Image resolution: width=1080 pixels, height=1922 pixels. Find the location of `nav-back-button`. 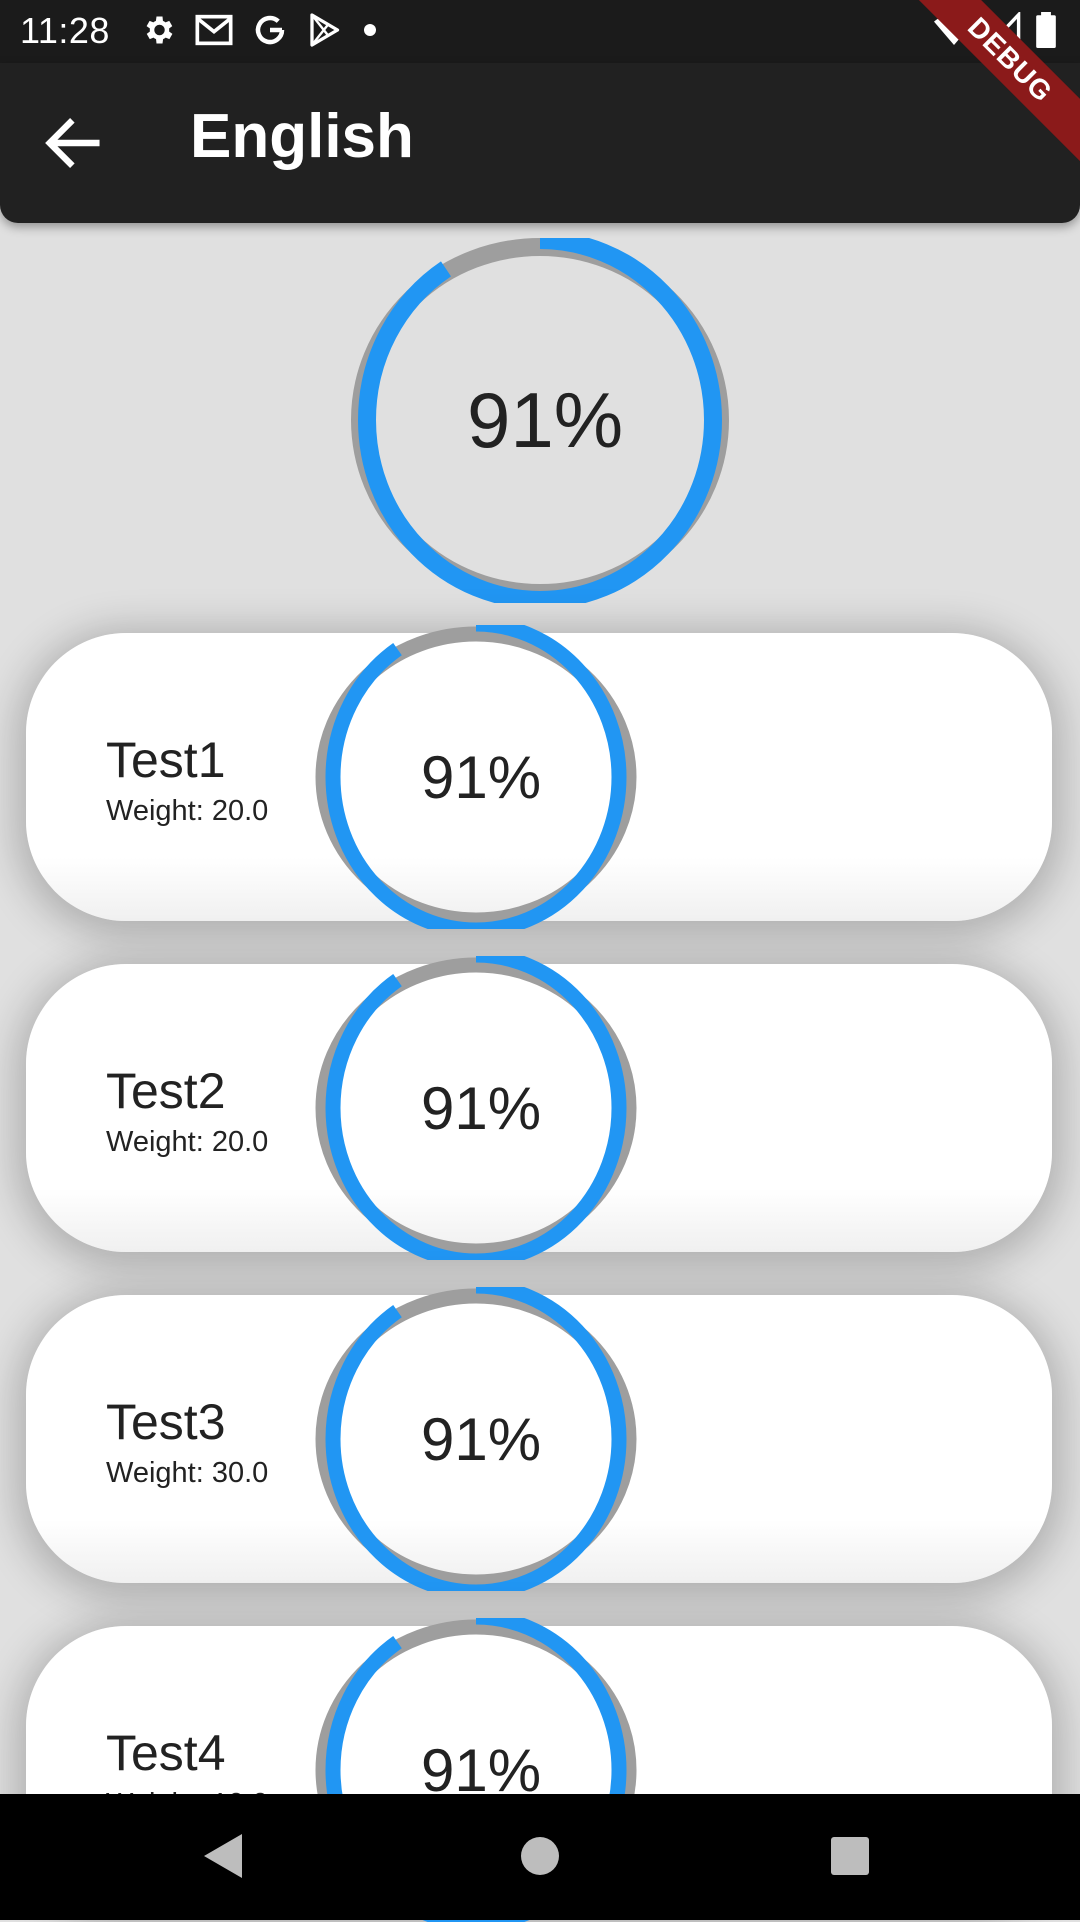

nav-back-button is located at coordinates (225, 1856).